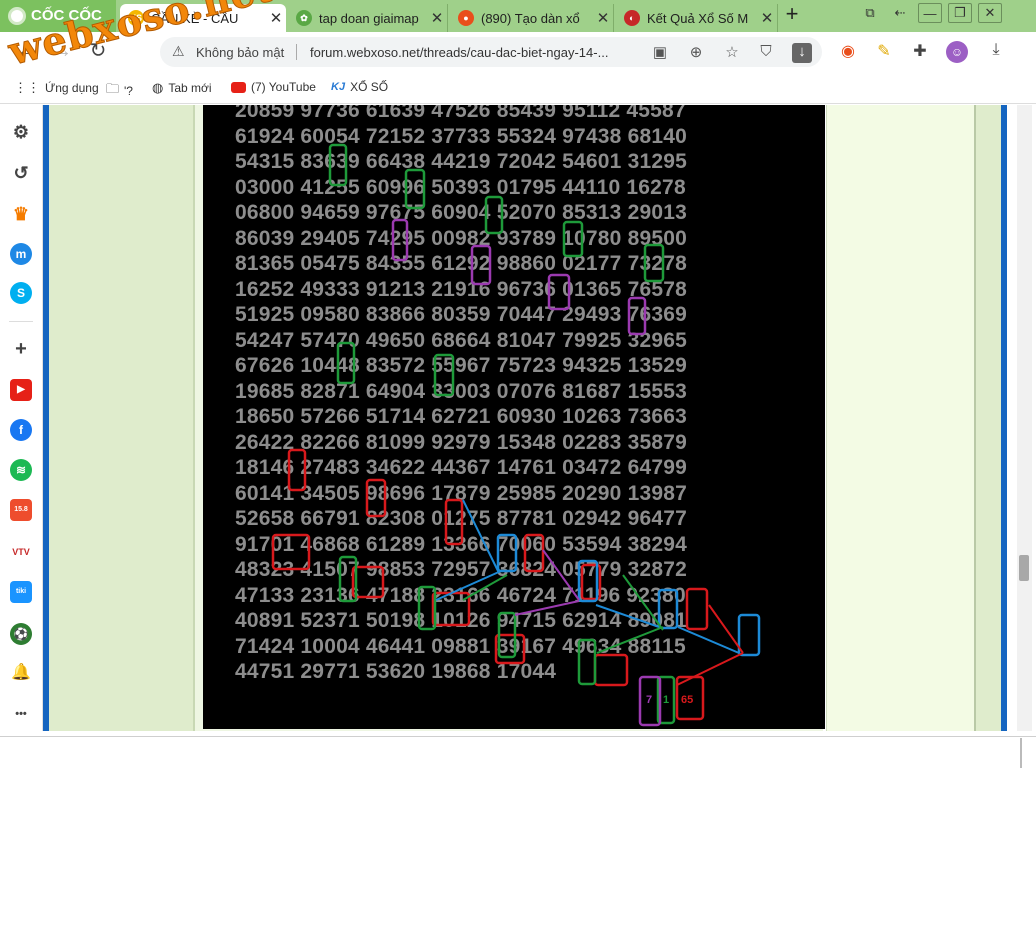  I want to click on tab-title: Kết Quả Xổ Số M, so click(698, 18).